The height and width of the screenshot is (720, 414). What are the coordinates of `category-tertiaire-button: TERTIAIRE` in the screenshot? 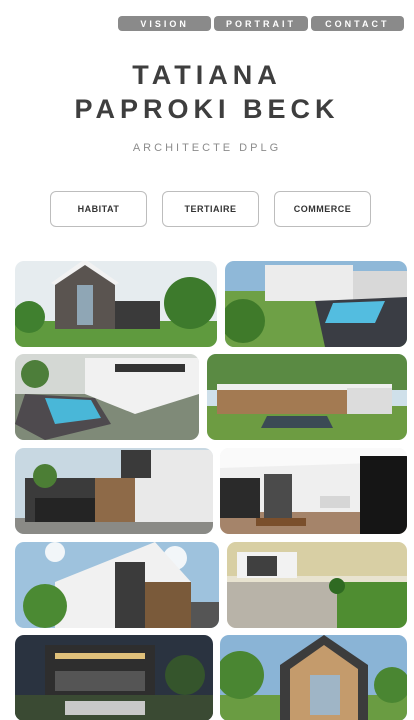 It's located at (210, 209).